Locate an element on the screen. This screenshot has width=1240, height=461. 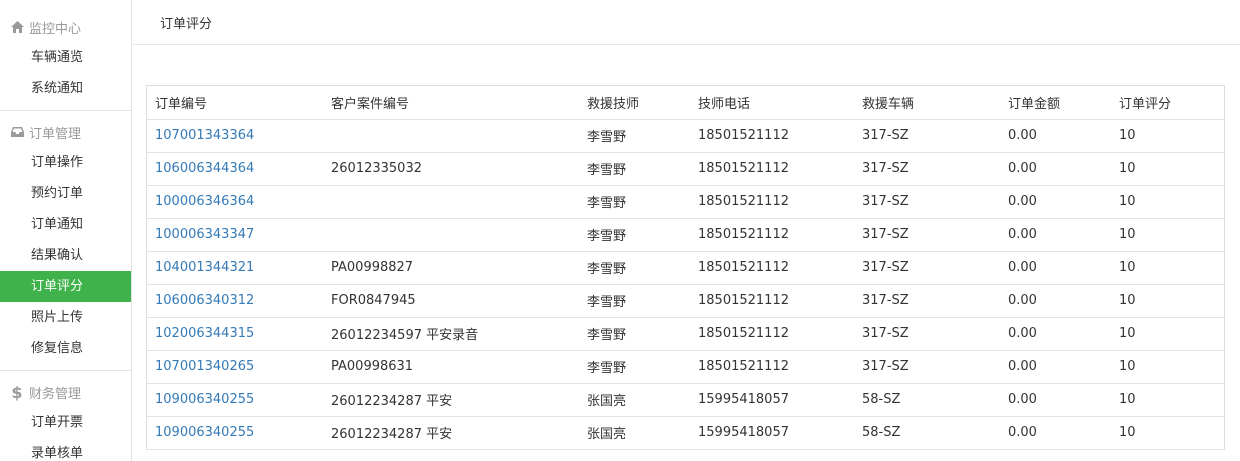
page-title: 订单评分 is located at coordinates (186, 24).